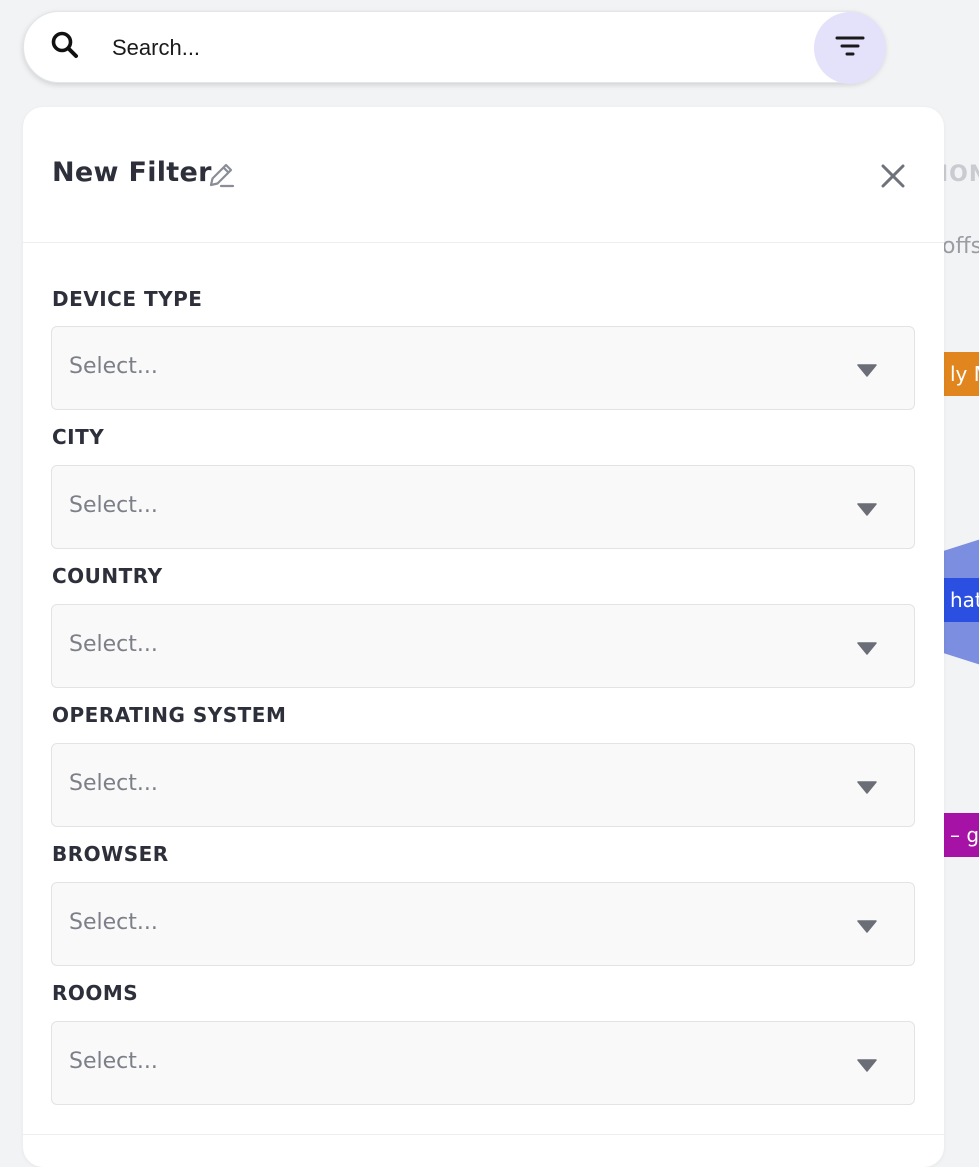 The height and width of the screenshot is (1167, 979). What do you see at coordinates (110, 854) in the screenshot?
I see `browser-label: BROWSER` at bounding box center [110, 854].